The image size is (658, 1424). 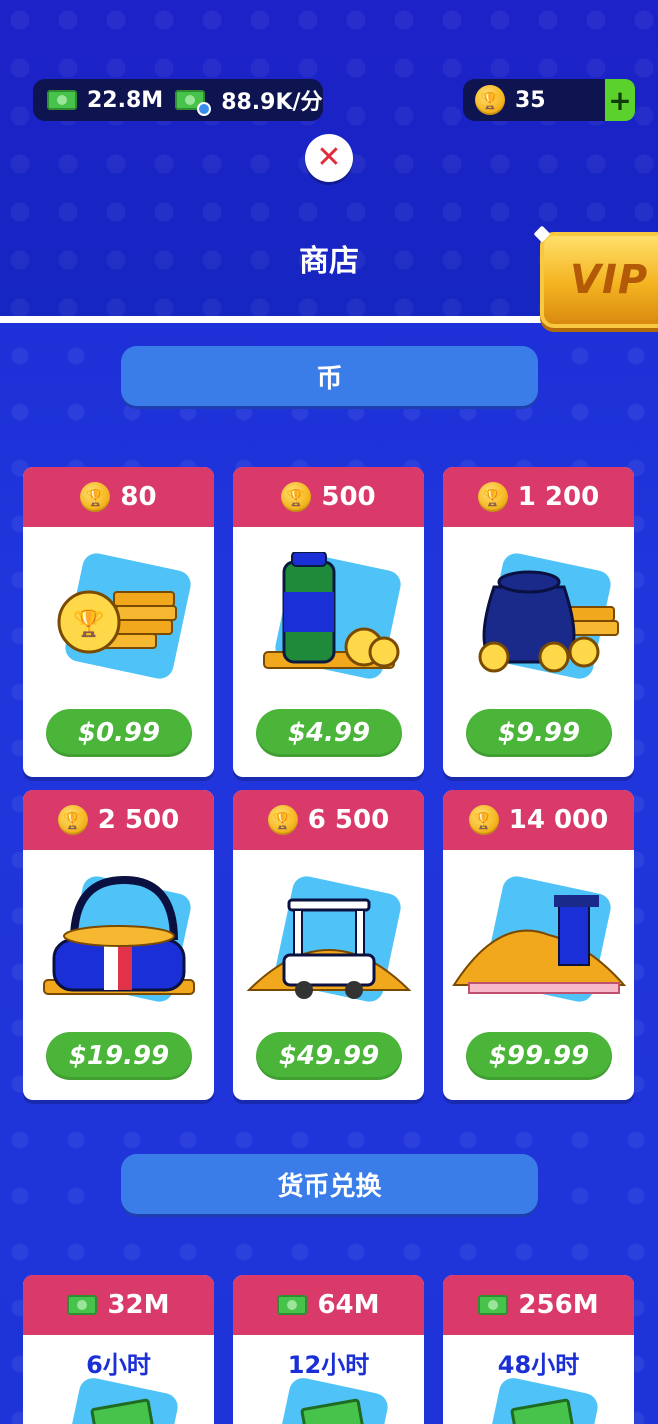 I want to click on price-button: $49.99, so click(x=329, y=1056).